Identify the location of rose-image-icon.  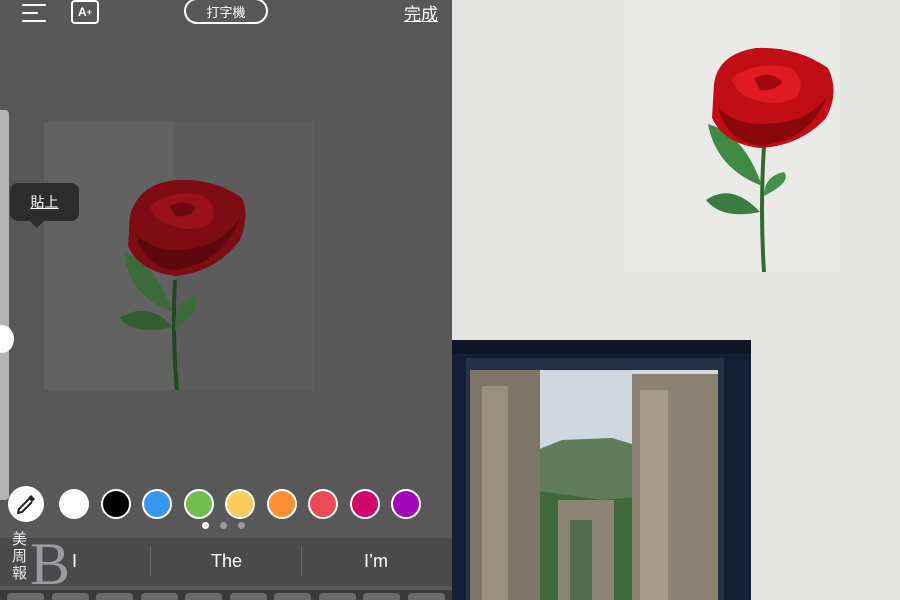
(770, 159).